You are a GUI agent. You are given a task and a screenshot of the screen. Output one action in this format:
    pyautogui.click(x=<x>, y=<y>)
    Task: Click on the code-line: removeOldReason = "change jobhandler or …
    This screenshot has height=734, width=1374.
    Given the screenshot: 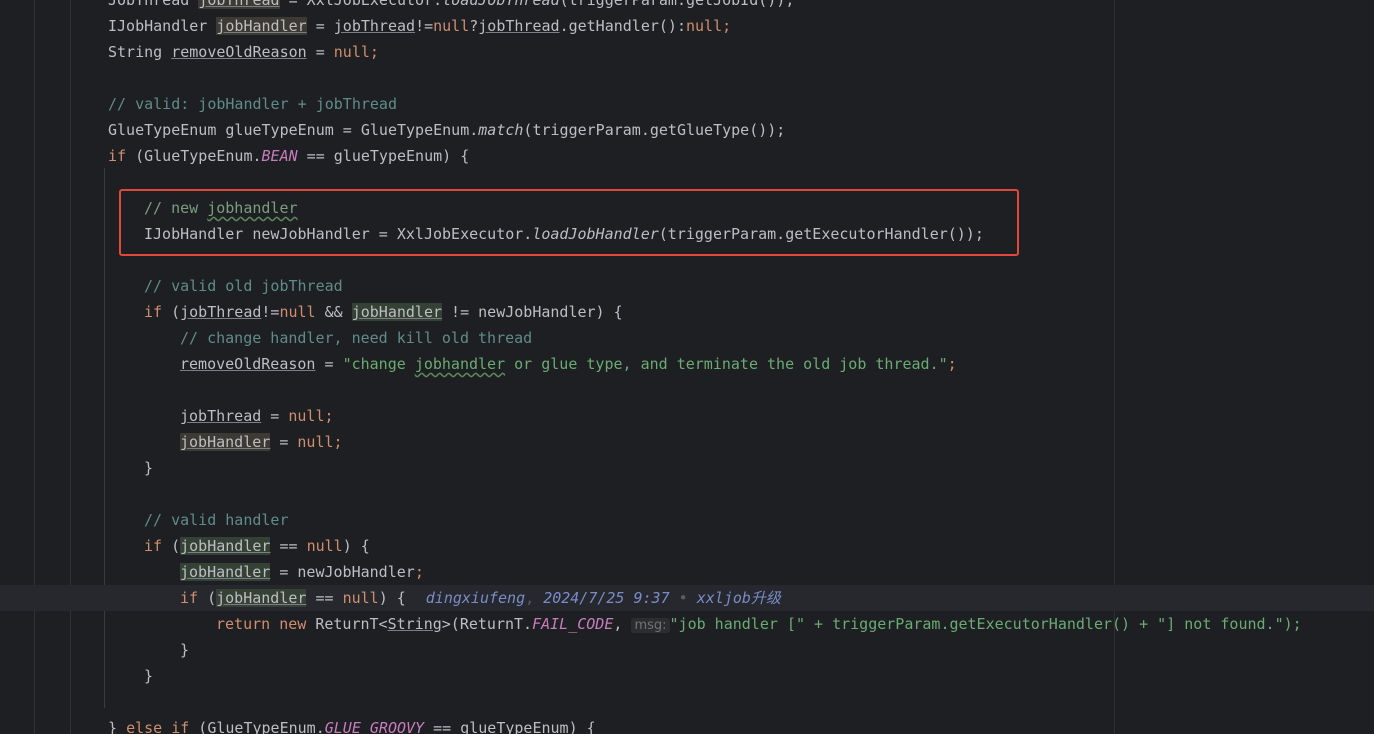 What is the action you would take?
    pyautogui.click(x=478, y=364)
    